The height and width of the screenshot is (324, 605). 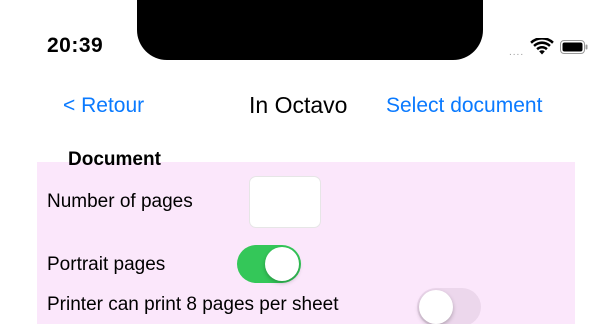 I want to click on page-title: In Octavo, so click(x=298, y=105).